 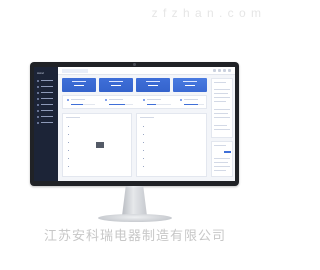 I want to click on monitor-base, so click(x=135, y=218).